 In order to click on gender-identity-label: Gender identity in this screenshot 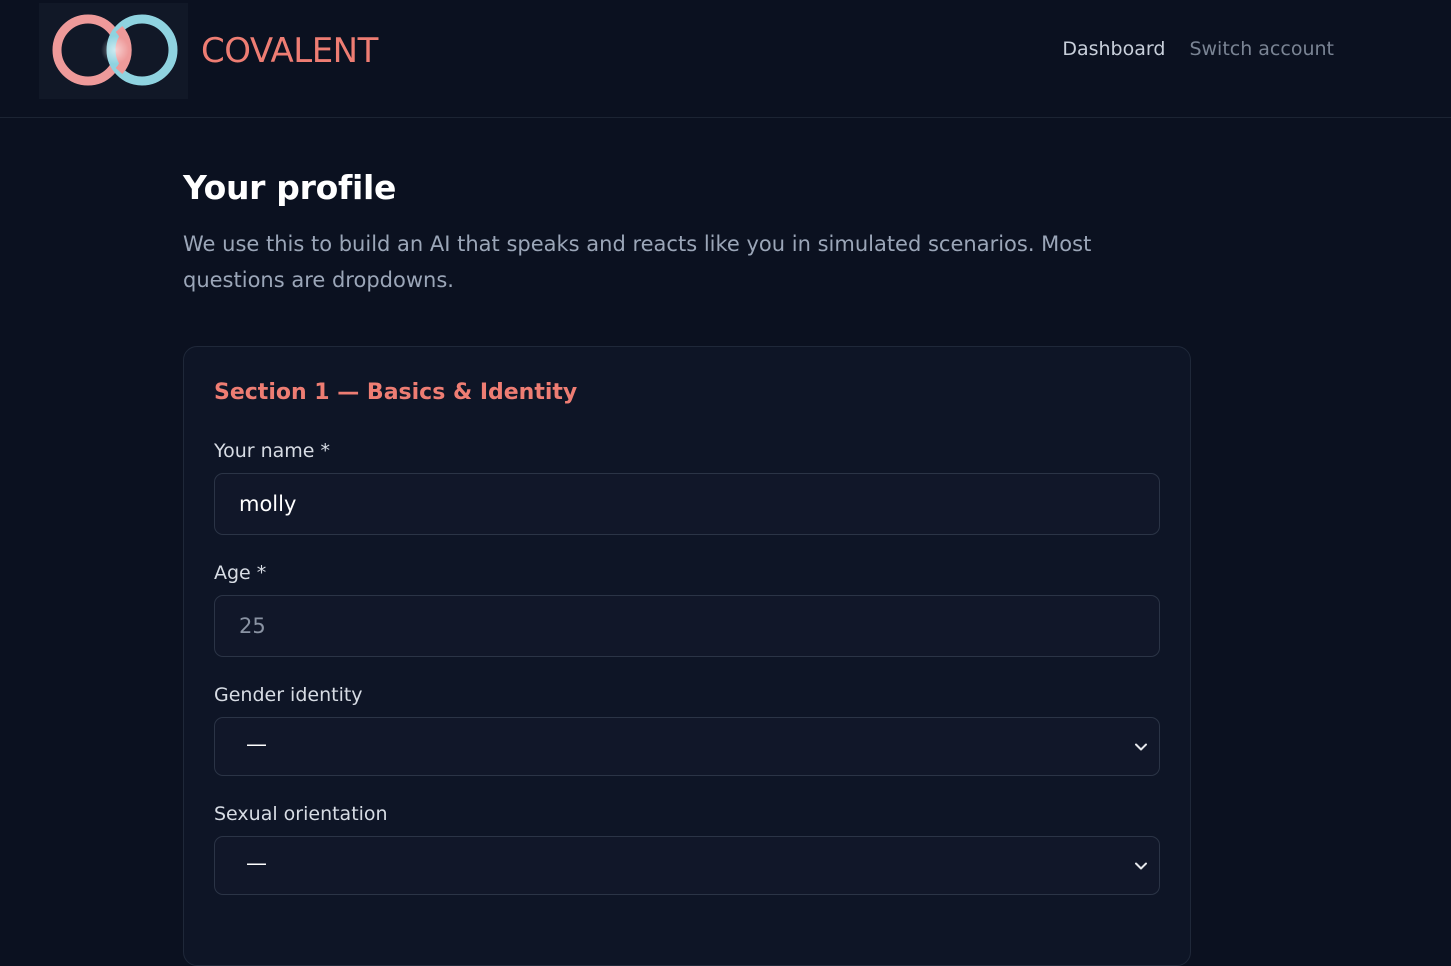, I will do `click(288, 695)`.